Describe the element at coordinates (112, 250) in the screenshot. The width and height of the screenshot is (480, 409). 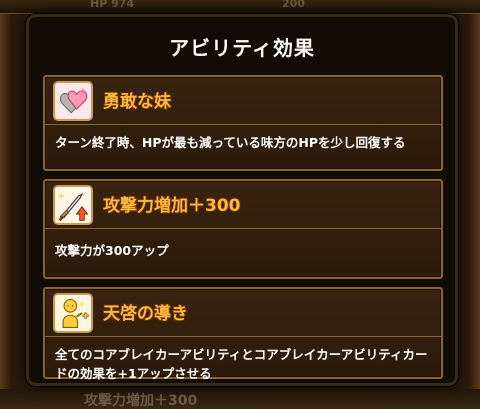
I see `ability-description: 攻撃力が300アップ` at that location.